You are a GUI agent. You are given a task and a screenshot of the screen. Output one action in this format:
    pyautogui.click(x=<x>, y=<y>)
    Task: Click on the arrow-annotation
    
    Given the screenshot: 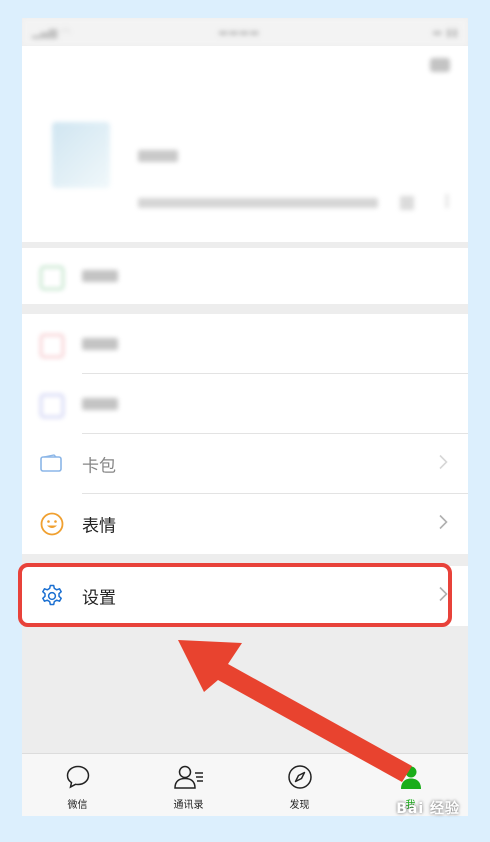 What is the action you would take?
    pyautogui.click(x=295, y=711)
    